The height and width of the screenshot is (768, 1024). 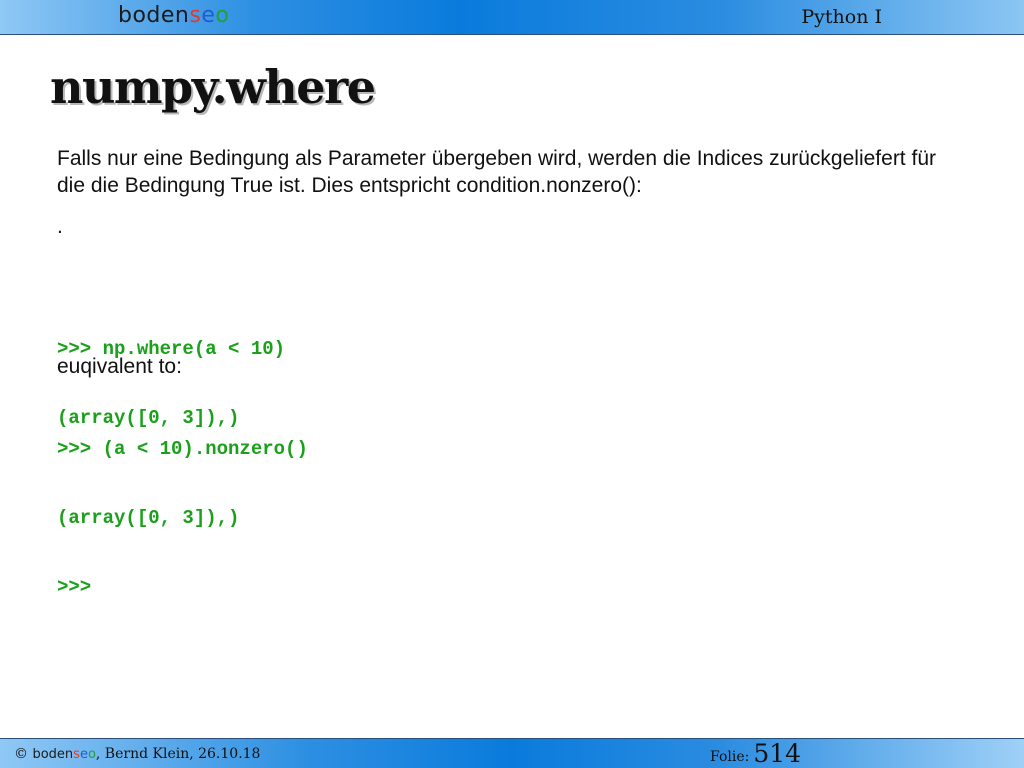 I want to click on author-date: , Bernd Klein, 26.10.18, so click(x=178, y=754).